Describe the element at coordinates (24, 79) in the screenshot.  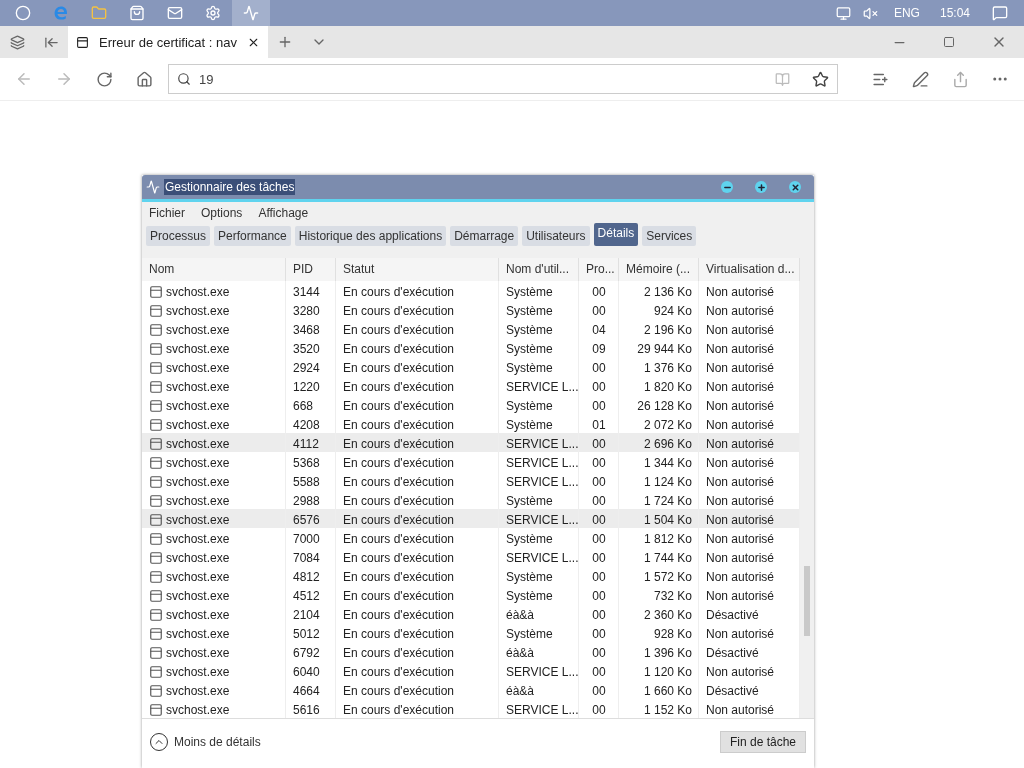
I see `back-icon` at that location.